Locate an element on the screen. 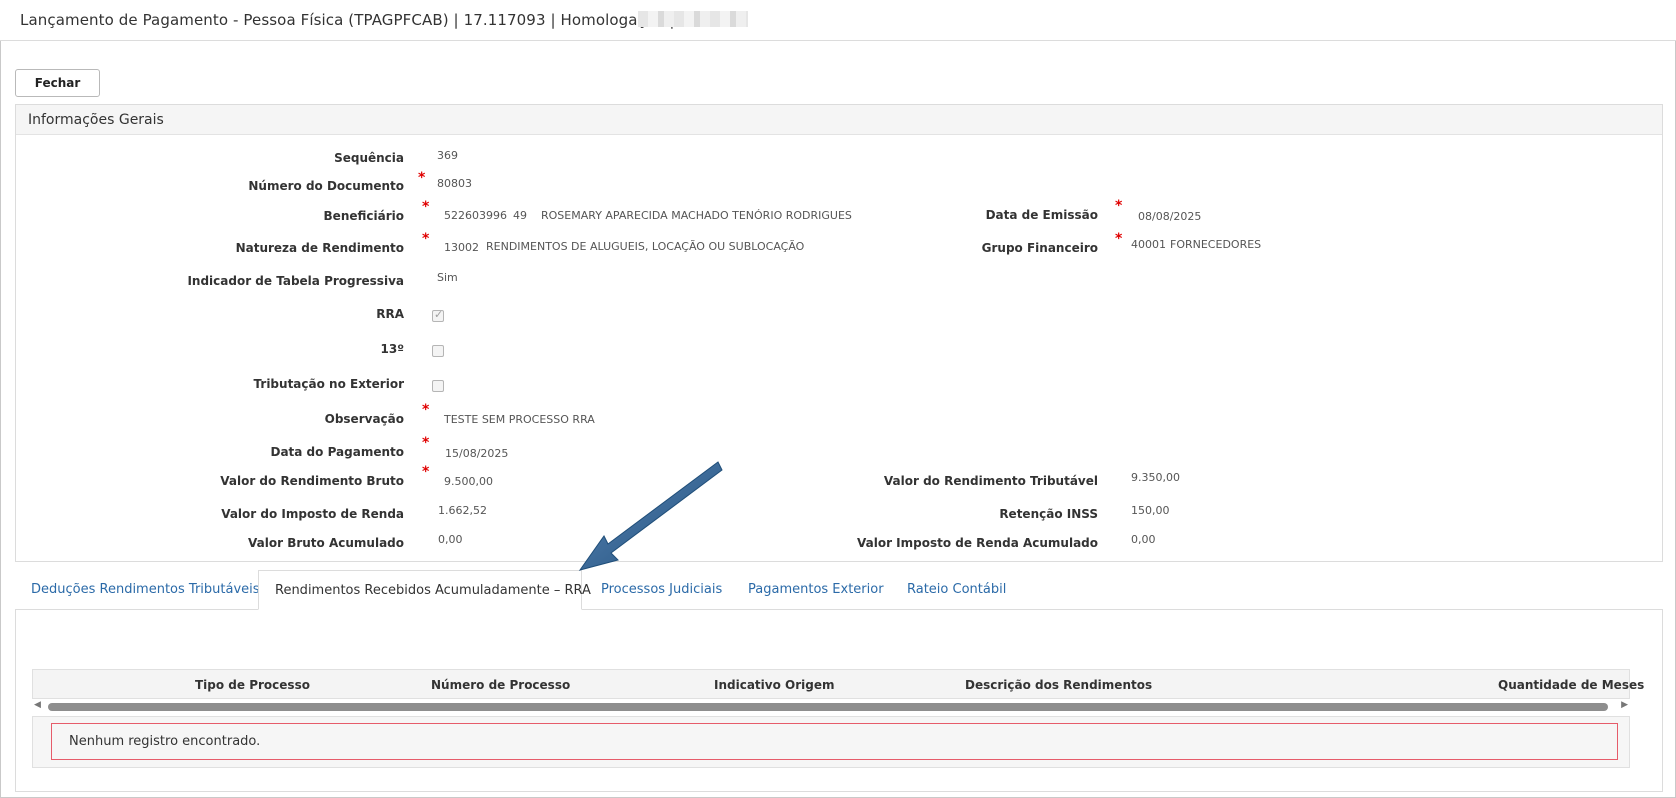 This screenshot has height=798, width=1676. valor-rendimento-bruto-value: 9.500,00 is located at coordinates (468, 481).